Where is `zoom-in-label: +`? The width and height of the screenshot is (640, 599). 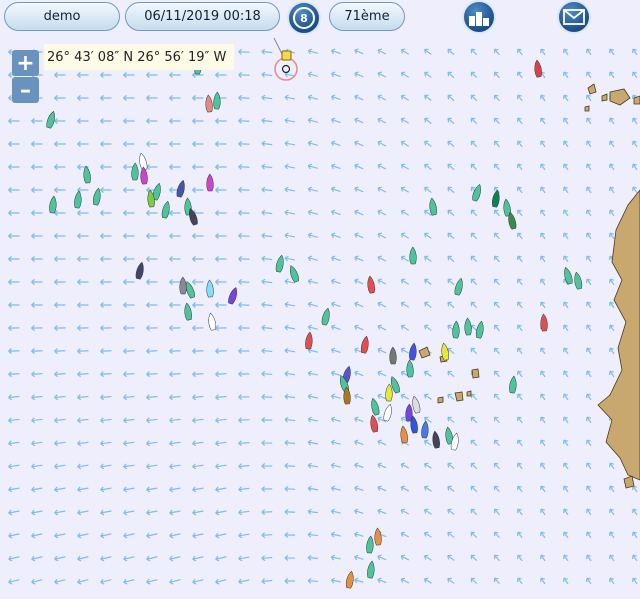 zoom-in-label: + is located at coordinates (25, 63).